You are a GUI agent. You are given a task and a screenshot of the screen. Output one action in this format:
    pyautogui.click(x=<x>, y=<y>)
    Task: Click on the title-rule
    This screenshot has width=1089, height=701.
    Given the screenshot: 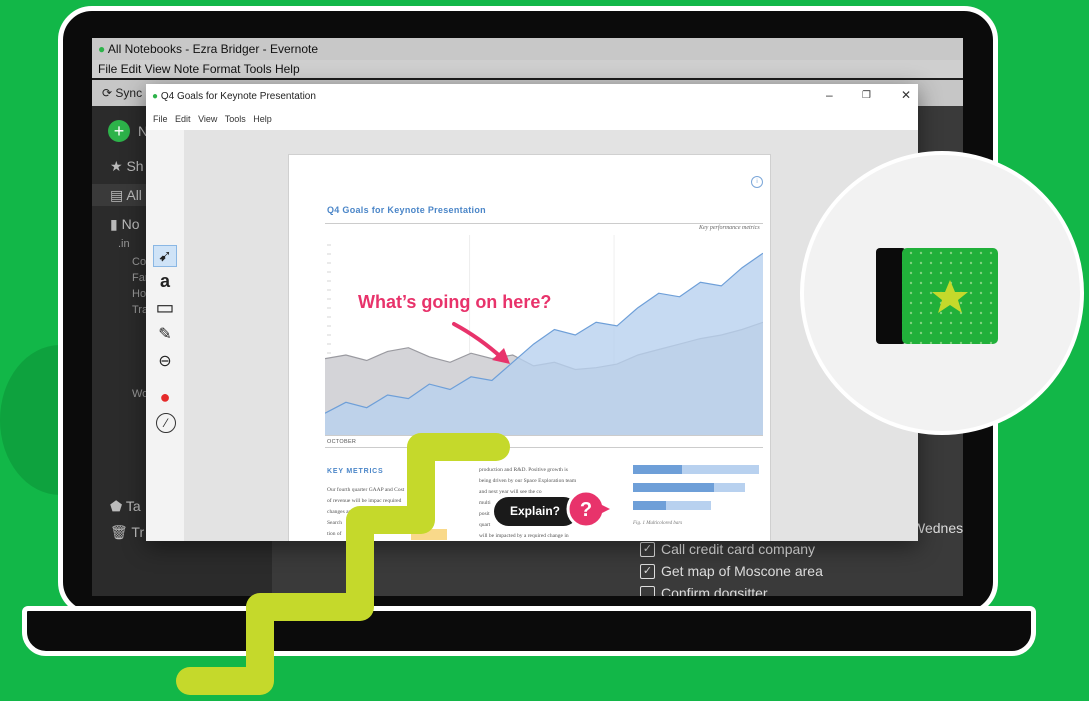 What is the action you would take?
    pyautogui.click(x=544, y=223)
    